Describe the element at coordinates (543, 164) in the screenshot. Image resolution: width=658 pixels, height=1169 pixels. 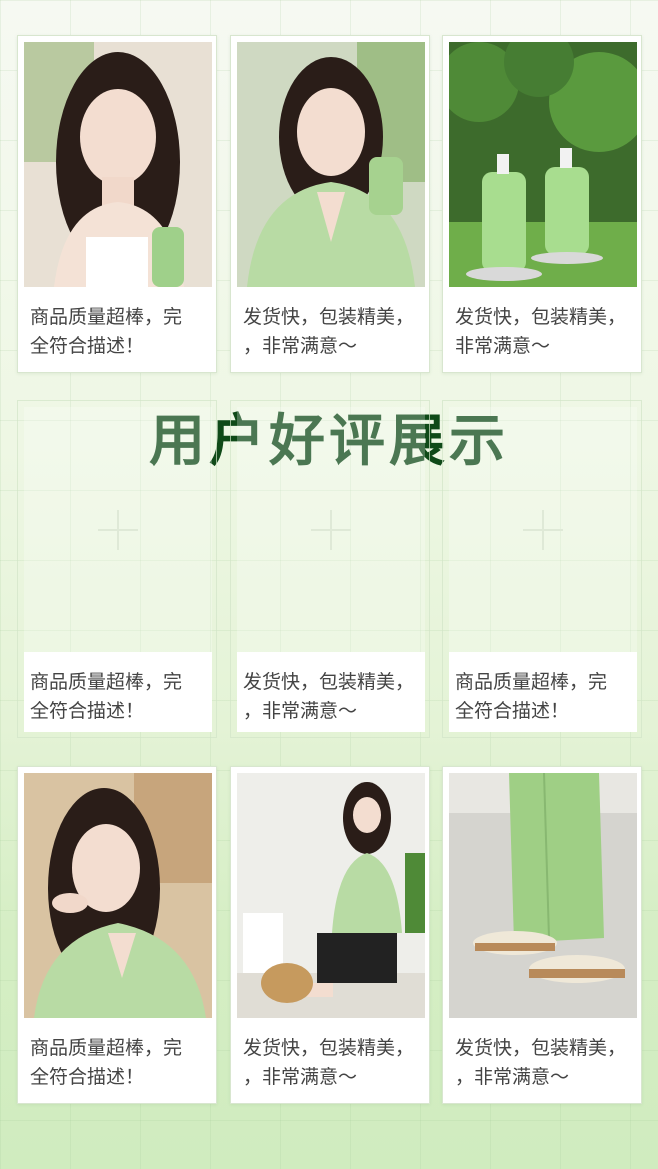
I see `review-photo-shampoo-bottles` at that location.